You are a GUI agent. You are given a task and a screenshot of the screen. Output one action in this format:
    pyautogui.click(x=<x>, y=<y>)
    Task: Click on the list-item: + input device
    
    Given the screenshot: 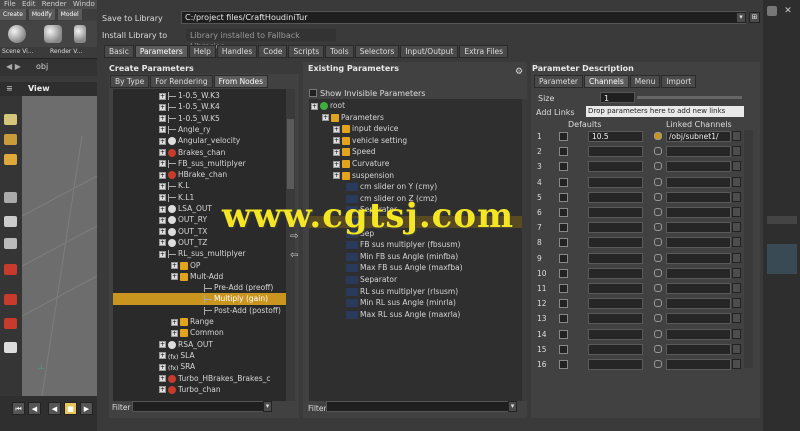 What is the action you would take?
    pyautogui.click(x=415, y=129)
    